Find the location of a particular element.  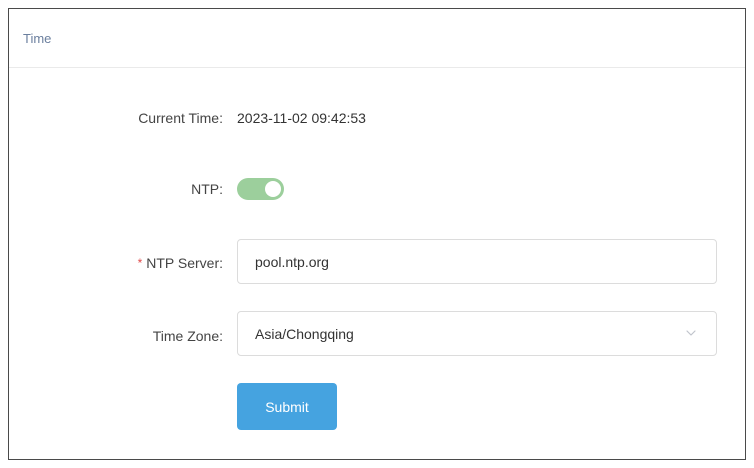

current-time-label: Current Time: is located at coordinates (180, 118).